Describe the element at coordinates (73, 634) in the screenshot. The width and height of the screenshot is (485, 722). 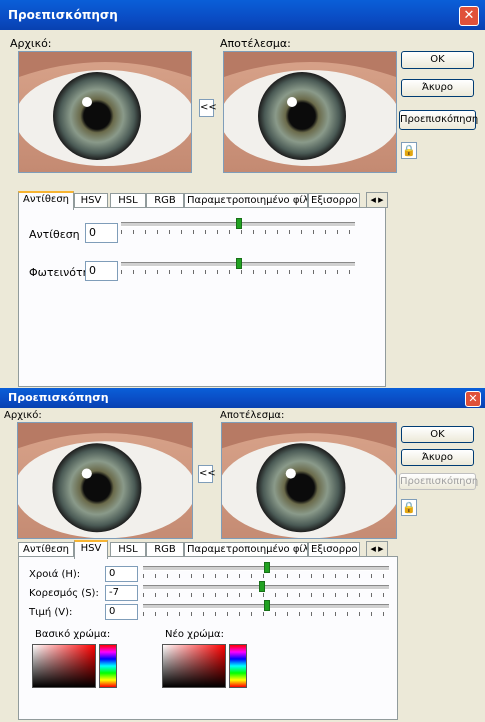
I see `base-color-label: Βασικό χρώμα:` at that location.